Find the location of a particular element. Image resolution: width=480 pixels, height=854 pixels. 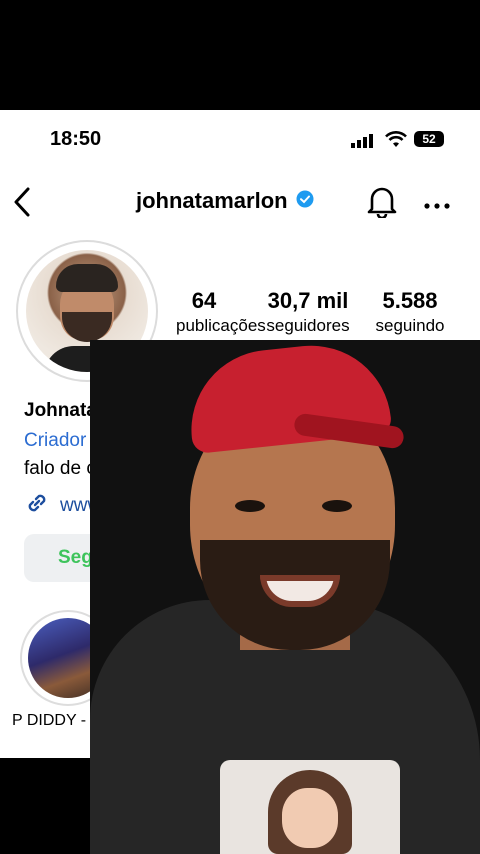

verified-badge-icon is located at coordinates (305, 201).